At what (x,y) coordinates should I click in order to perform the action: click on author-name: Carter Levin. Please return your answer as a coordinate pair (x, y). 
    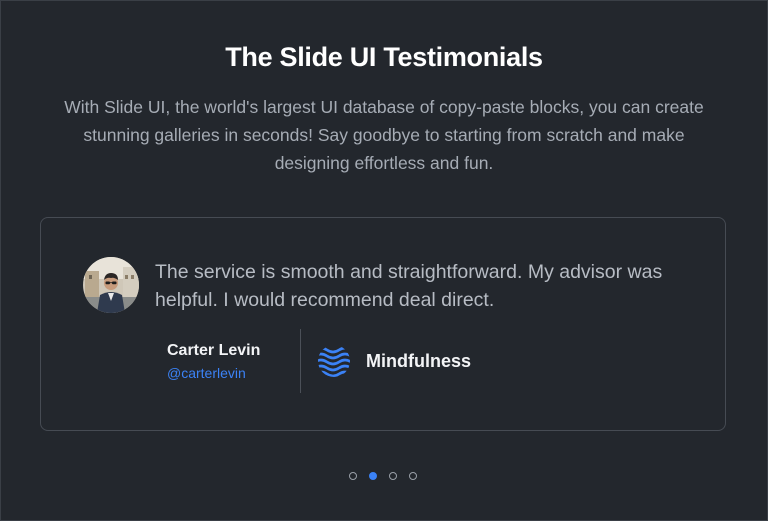
    Looking at the image, I should click on (214, 350).